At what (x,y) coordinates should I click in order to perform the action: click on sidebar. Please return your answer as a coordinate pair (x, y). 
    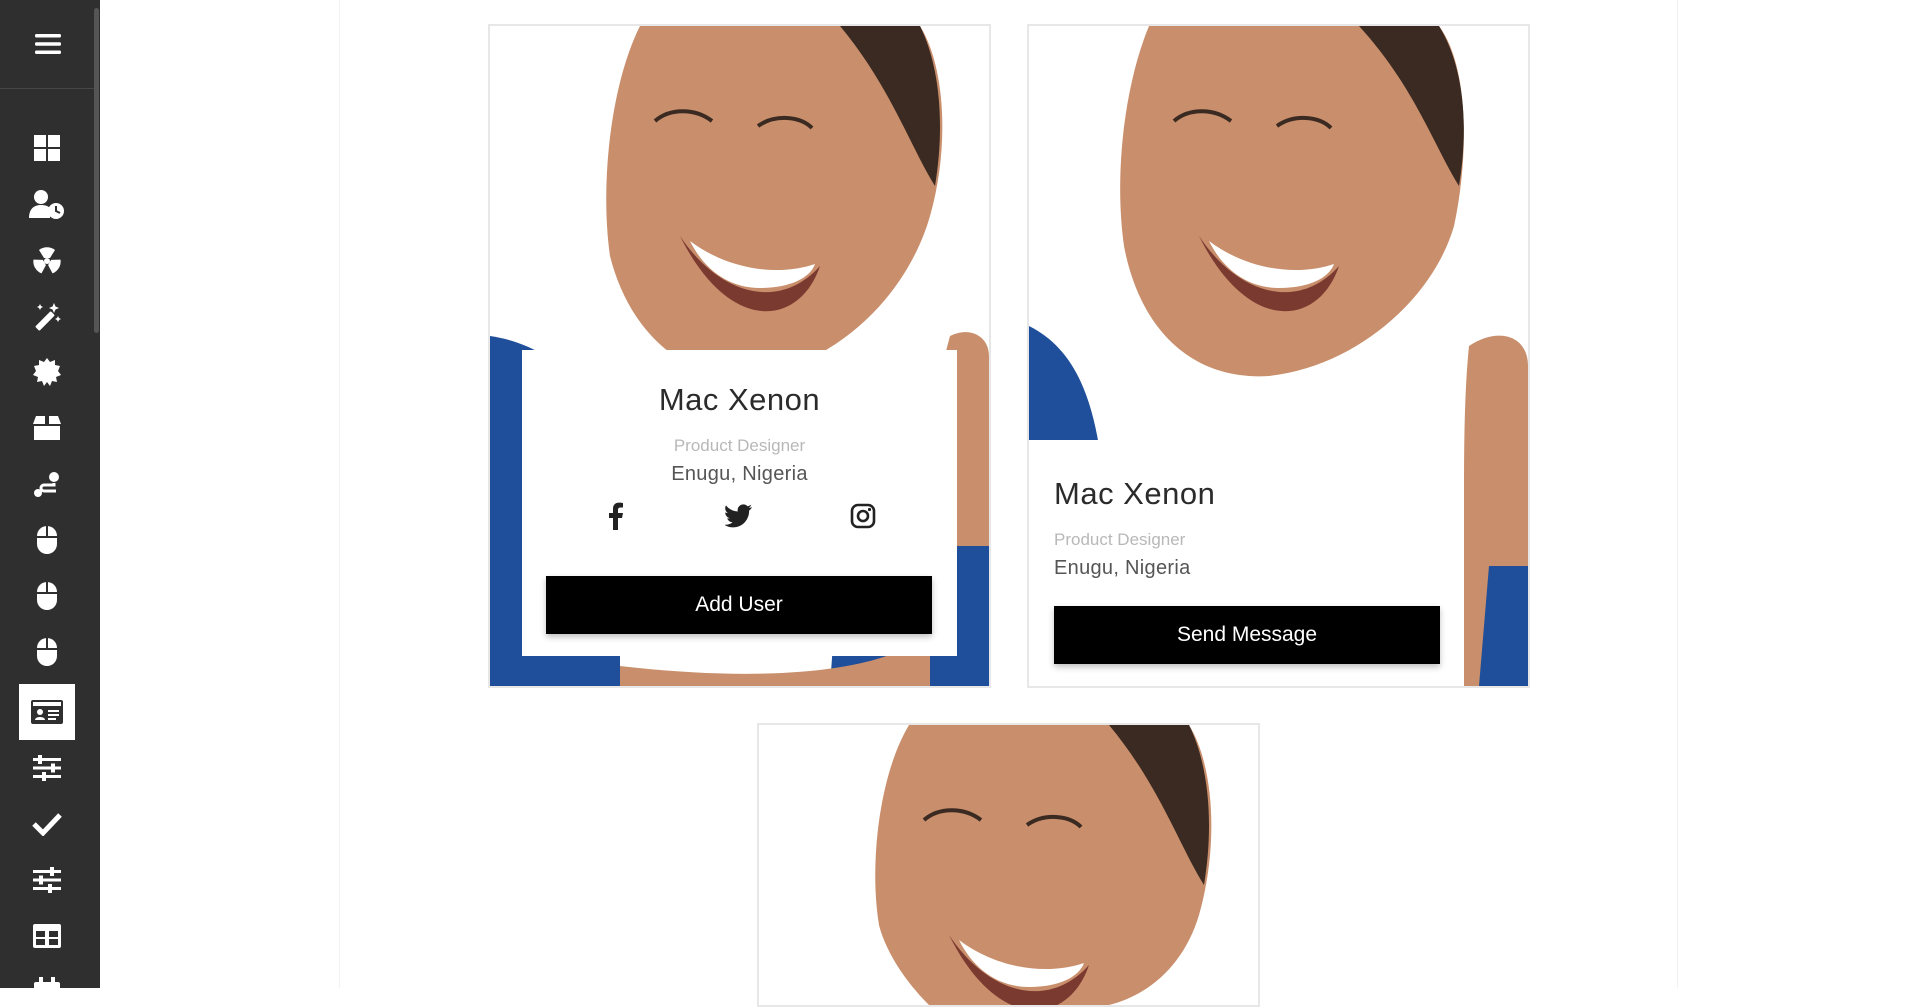
    Looking at the image, I should click on (50, 494).